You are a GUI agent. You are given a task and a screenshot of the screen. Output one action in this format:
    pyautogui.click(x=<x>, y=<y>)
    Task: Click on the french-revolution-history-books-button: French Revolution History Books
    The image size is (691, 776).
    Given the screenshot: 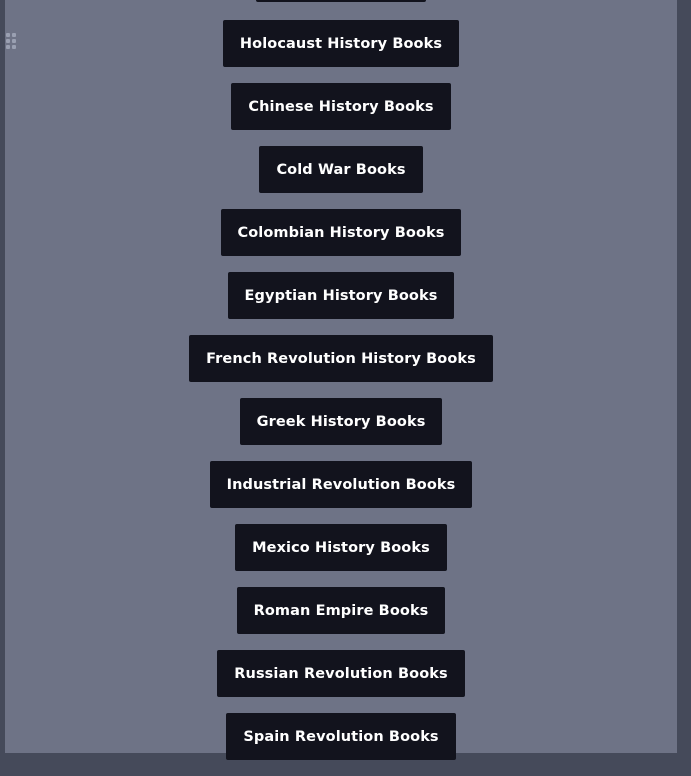 What is the action you would take?
    pyautogui.click(x=341, y=358)
    